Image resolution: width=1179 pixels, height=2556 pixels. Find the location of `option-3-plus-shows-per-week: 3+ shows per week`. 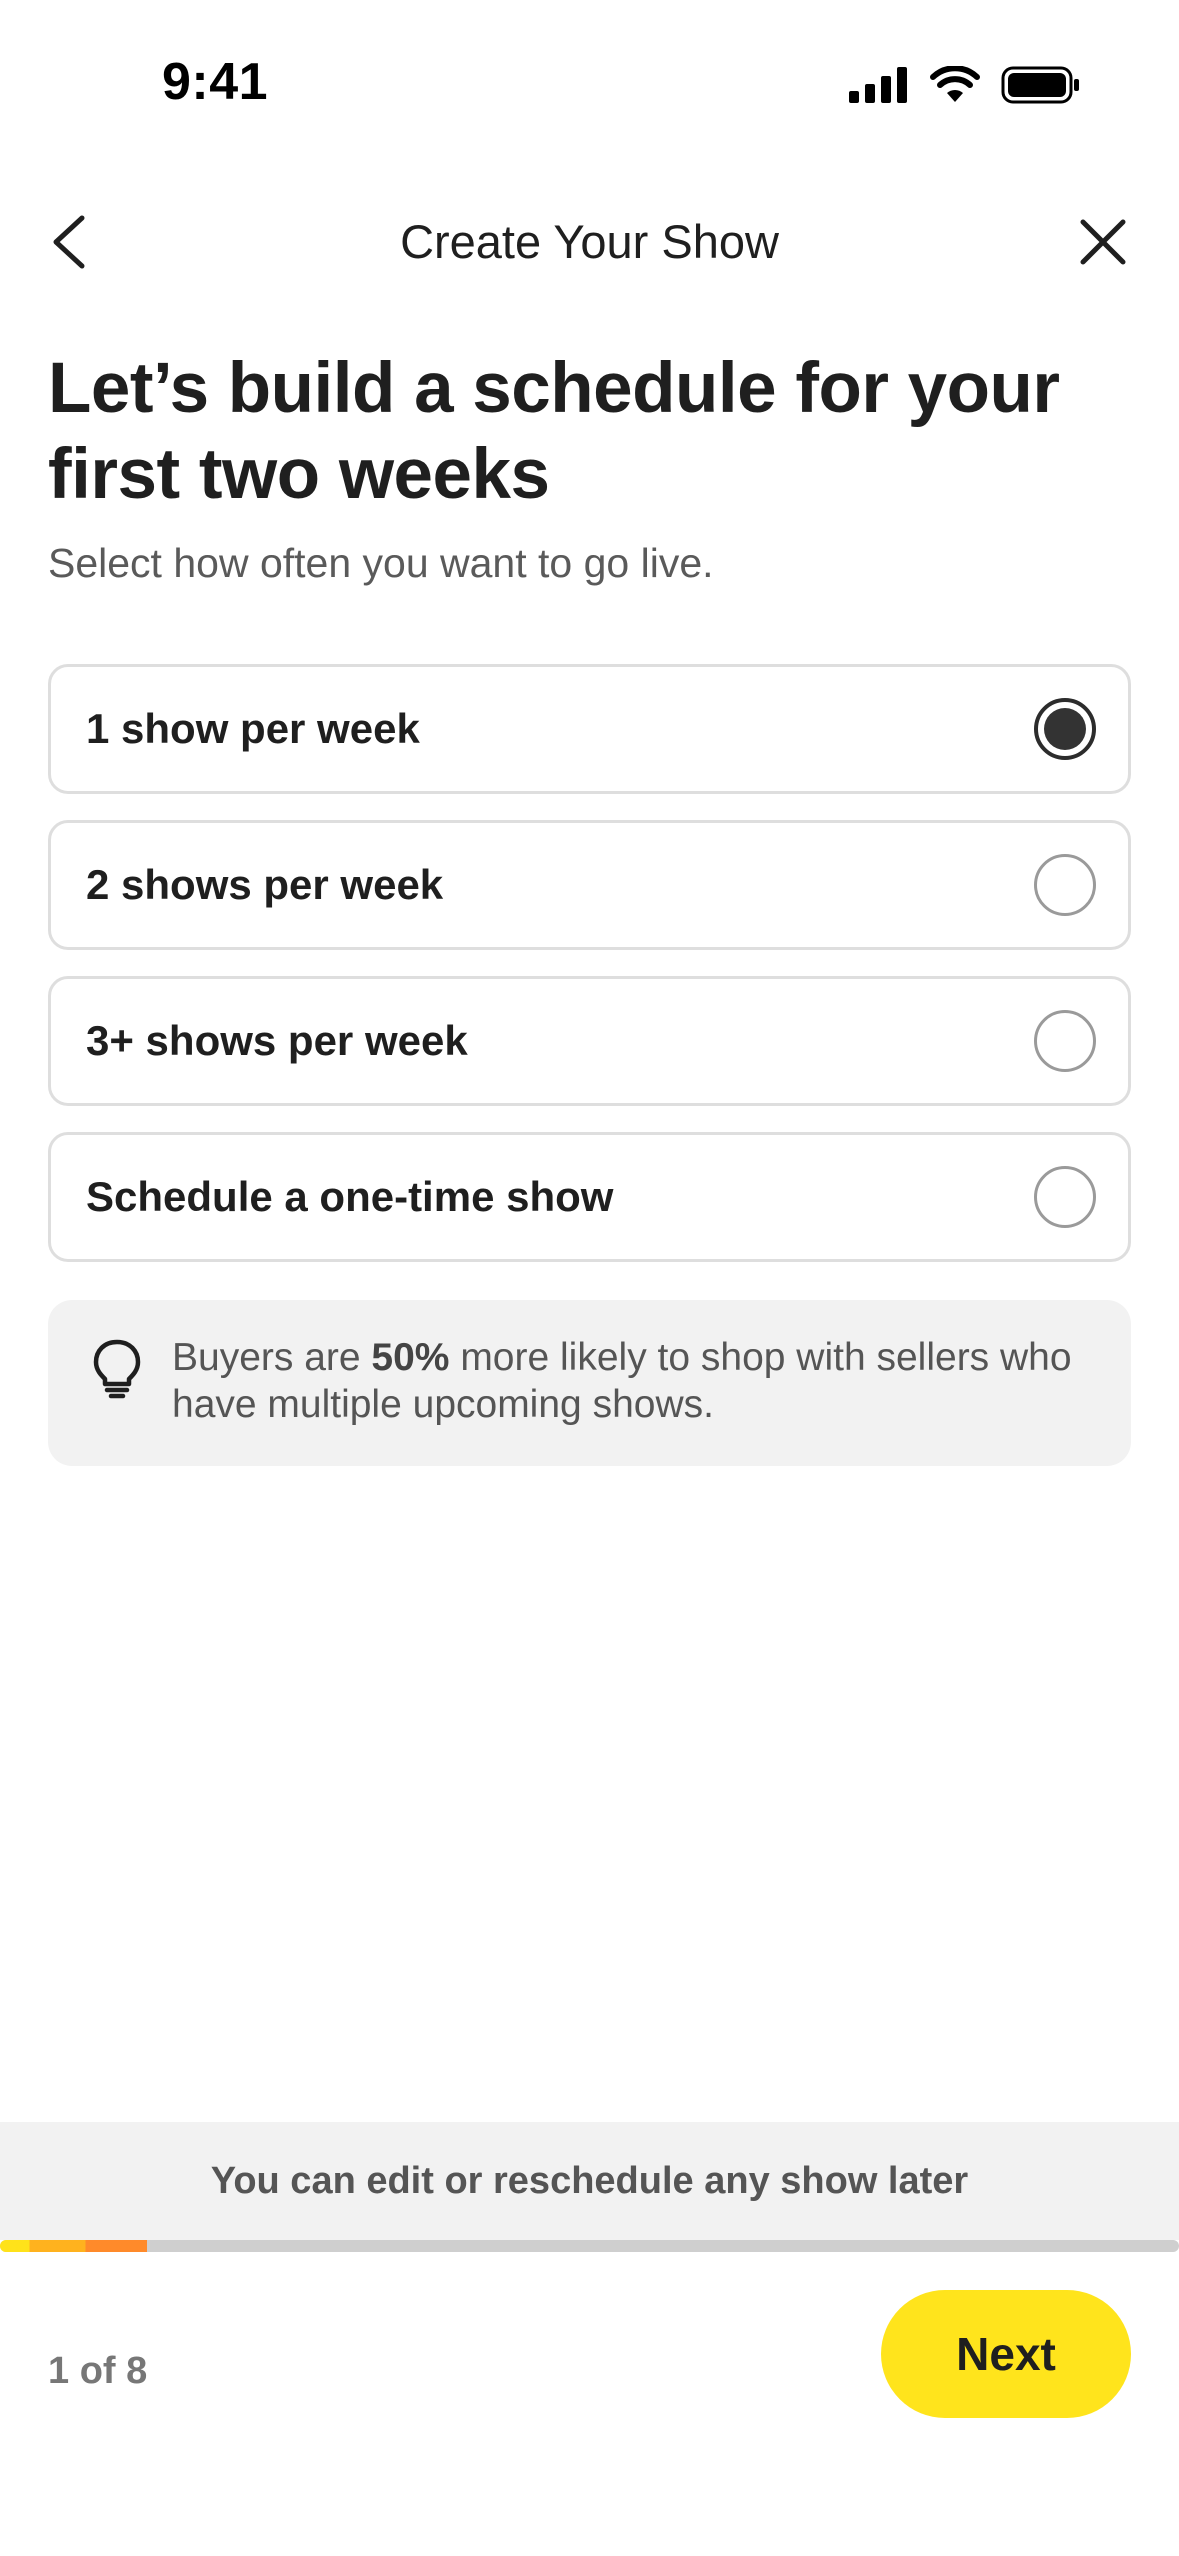

option-3-plus-shows-per-week: 3+ shows per week is located at coordinates (589, 1041).